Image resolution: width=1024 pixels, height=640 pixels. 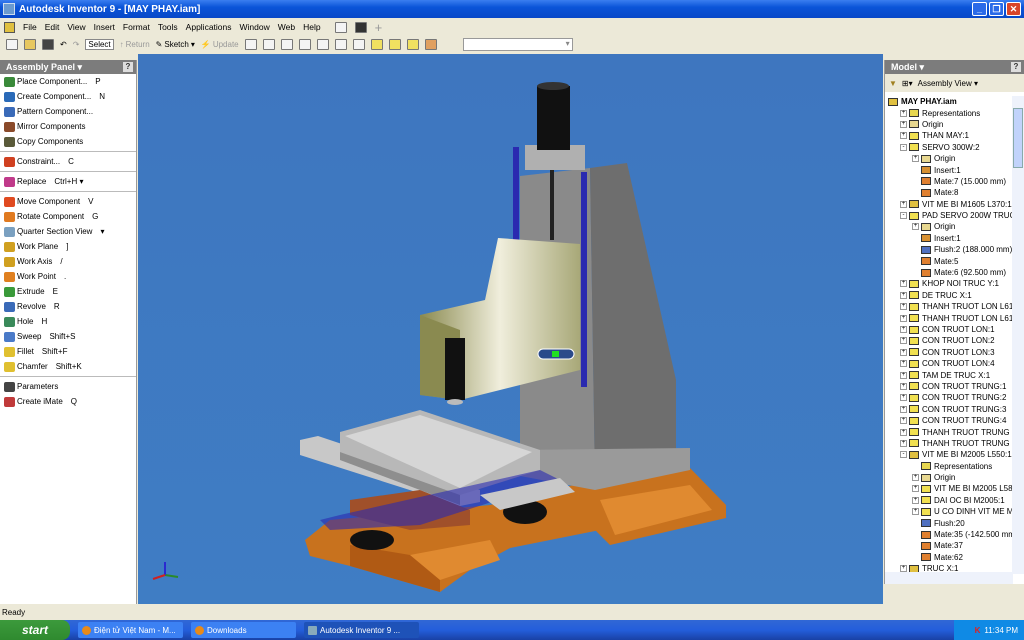 What do you see at coordinates (68, 231) in the screenshot?
I see `panel-item-quarter-section-view: Quarter Section View ▾` at bounding box center [68, 231].